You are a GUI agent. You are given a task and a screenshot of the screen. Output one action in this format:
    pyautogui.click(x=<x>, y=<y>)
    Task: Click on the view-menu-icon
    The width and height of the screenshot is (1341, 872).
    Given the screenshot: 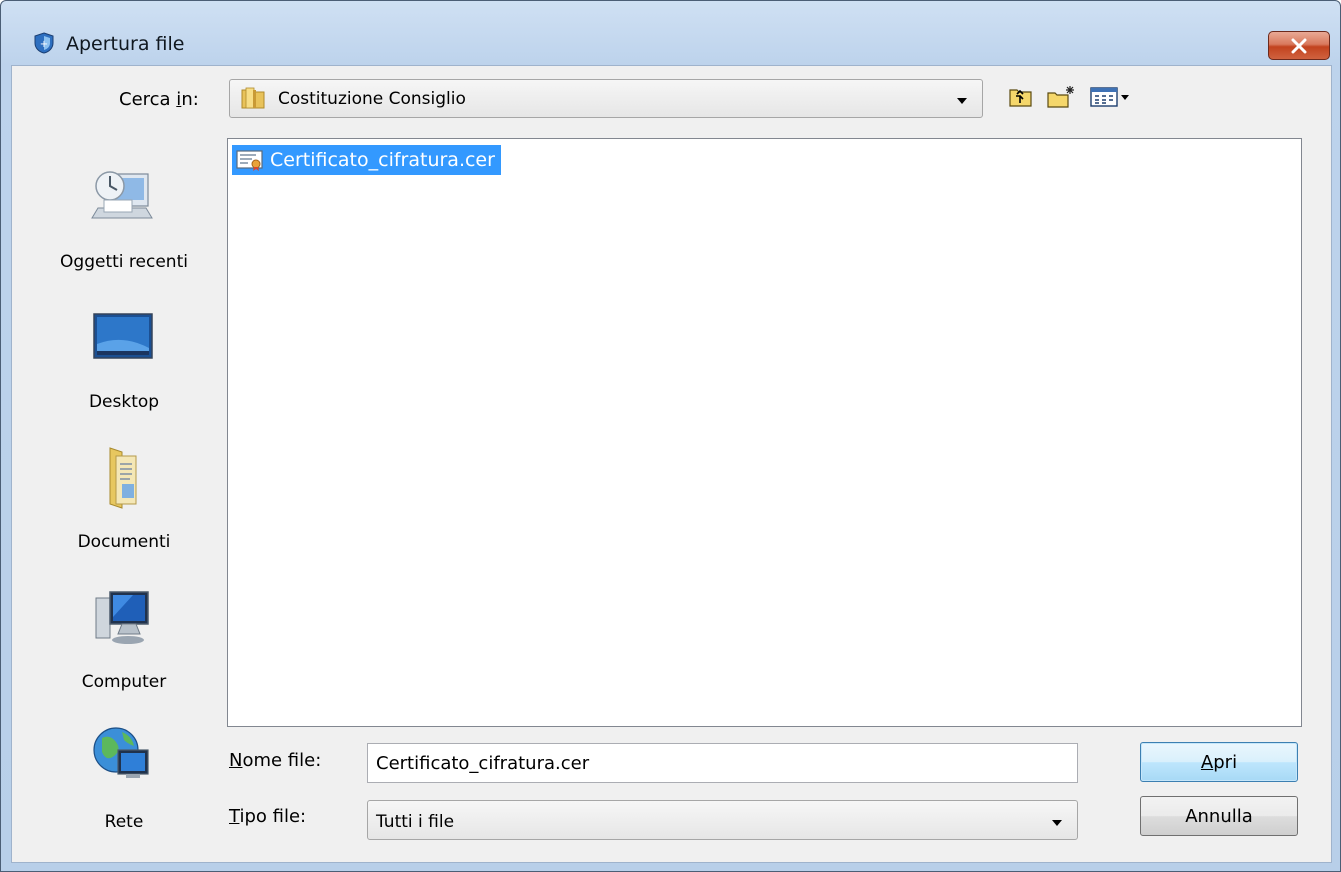 What is the action you would take?
    pyautogui.click(x=1111, y=99)
    